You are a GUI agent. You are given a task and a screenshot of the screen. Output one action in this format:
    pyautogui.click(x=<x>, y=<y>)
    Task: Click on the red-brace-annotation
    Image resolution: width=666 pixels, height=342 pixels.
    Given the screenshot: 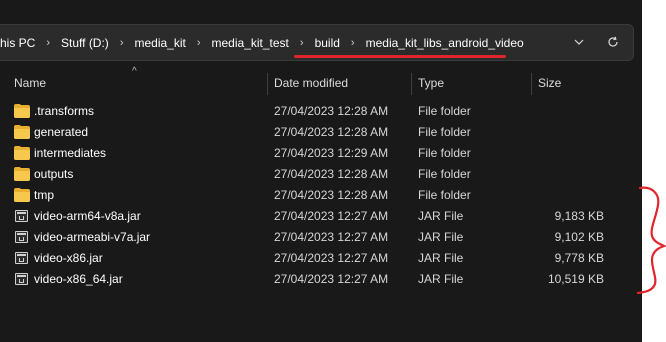 What is the action you would take?
    pyautogui.click(x=651, y=240)
    